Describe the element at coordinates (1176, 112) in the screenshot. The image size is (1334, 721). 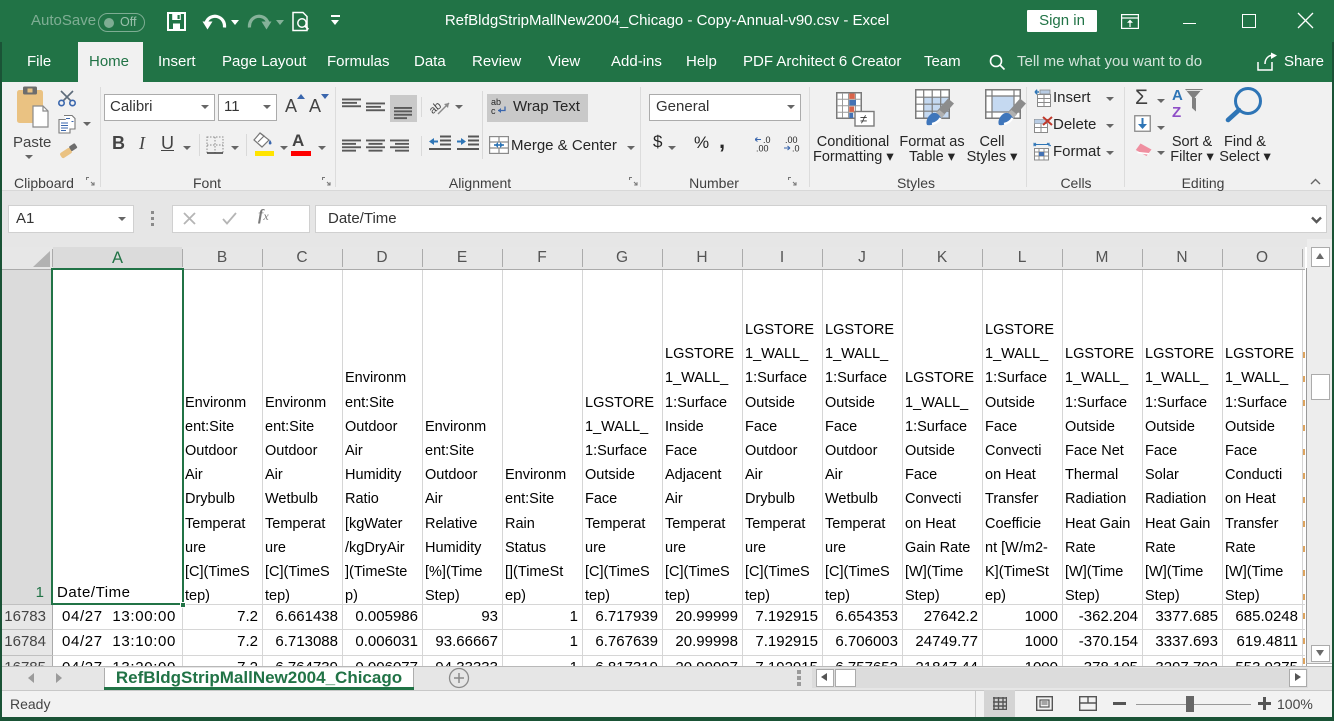
I see `svg-text: Z` at that location.